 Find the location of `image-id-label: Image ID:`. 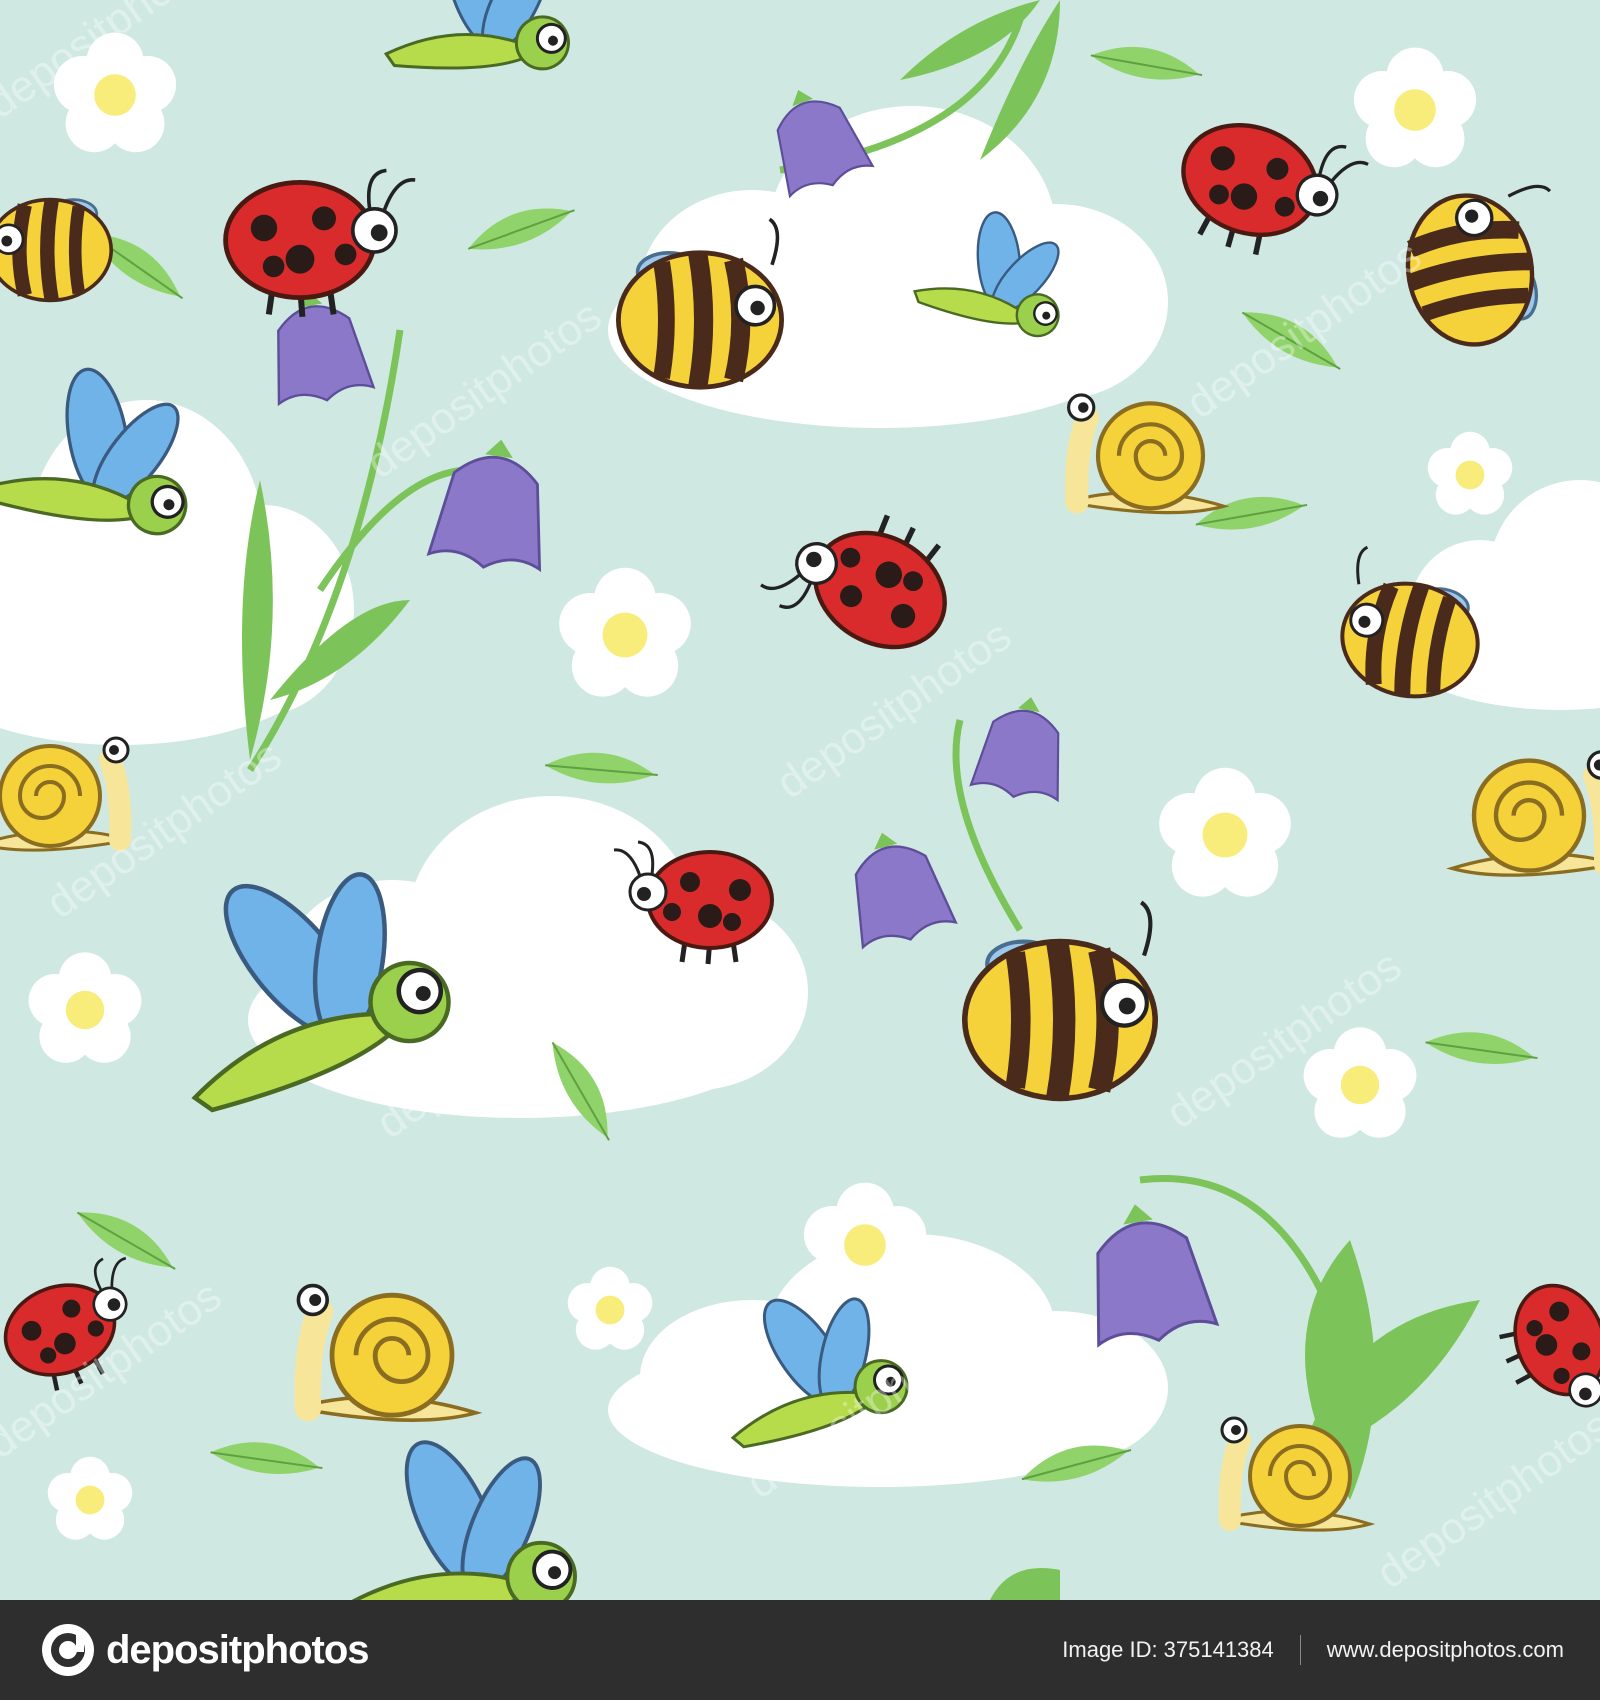

image-id-label: Image ID: is located at coordinates (1110, 1649).